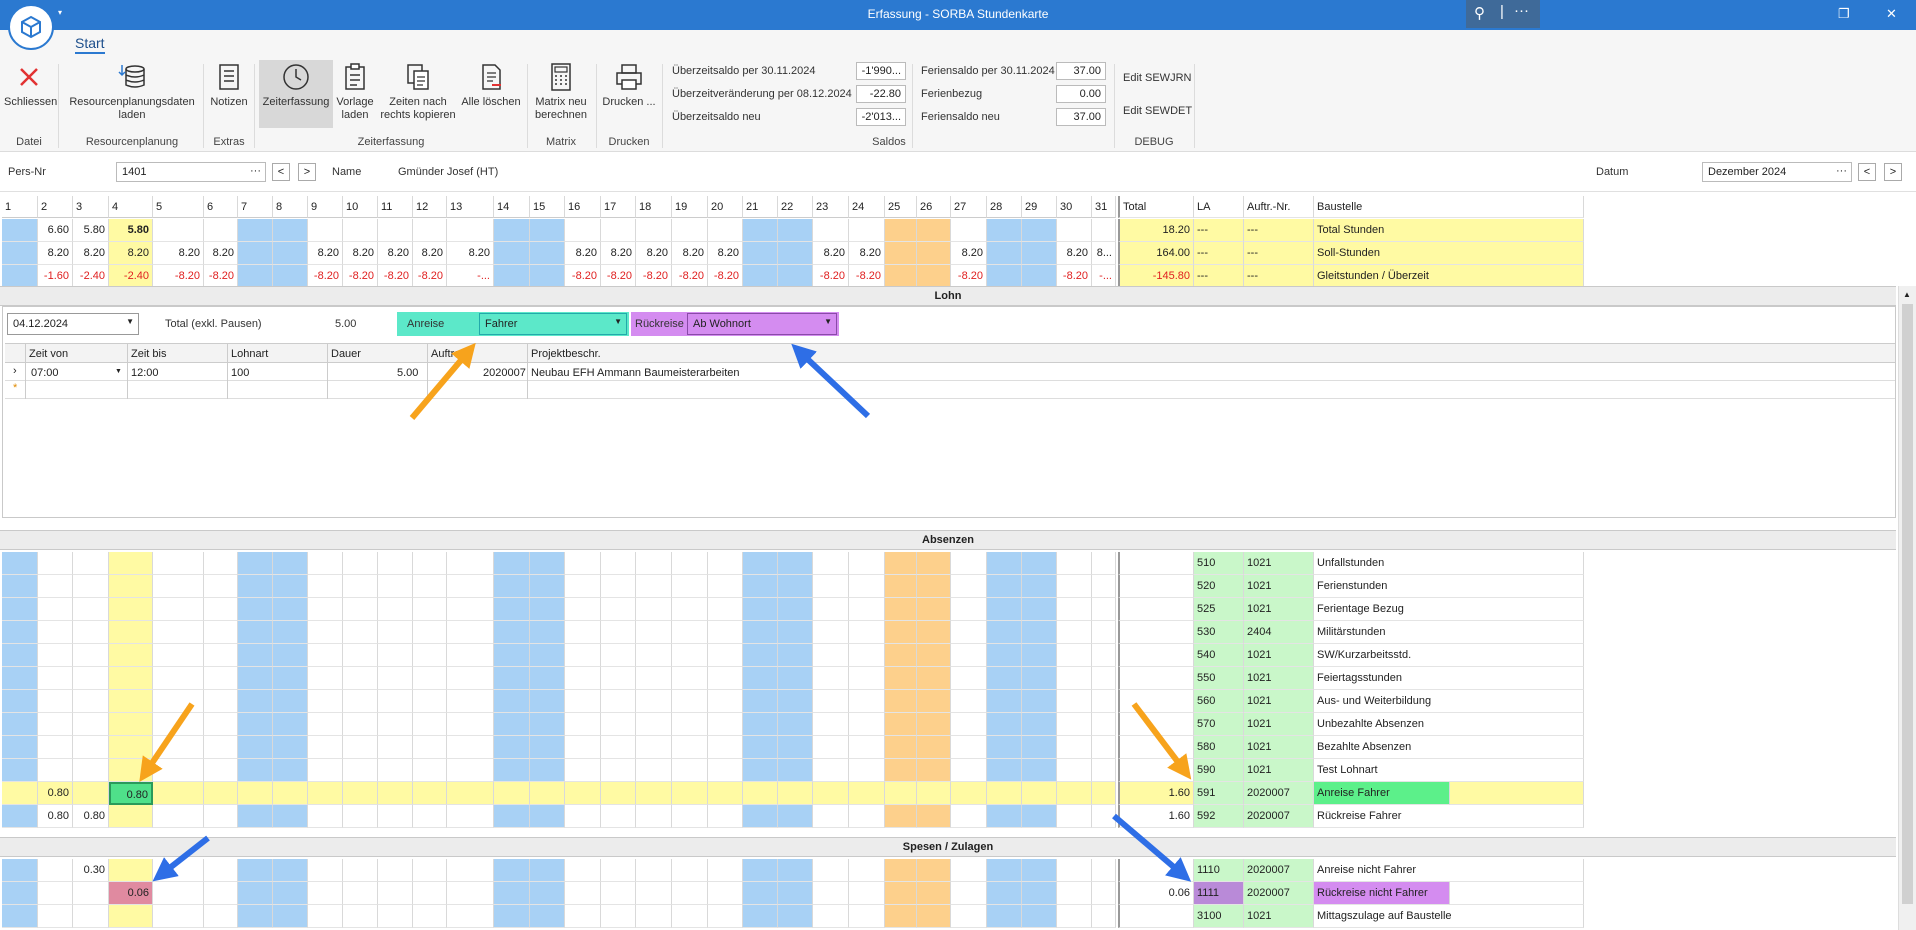 The width and height of the screenshot is (1916, 930). What do you see at coordinates (181, 858) in the screenshot?
I see `arrow-blue-cell` at bounding box center [181, 858].